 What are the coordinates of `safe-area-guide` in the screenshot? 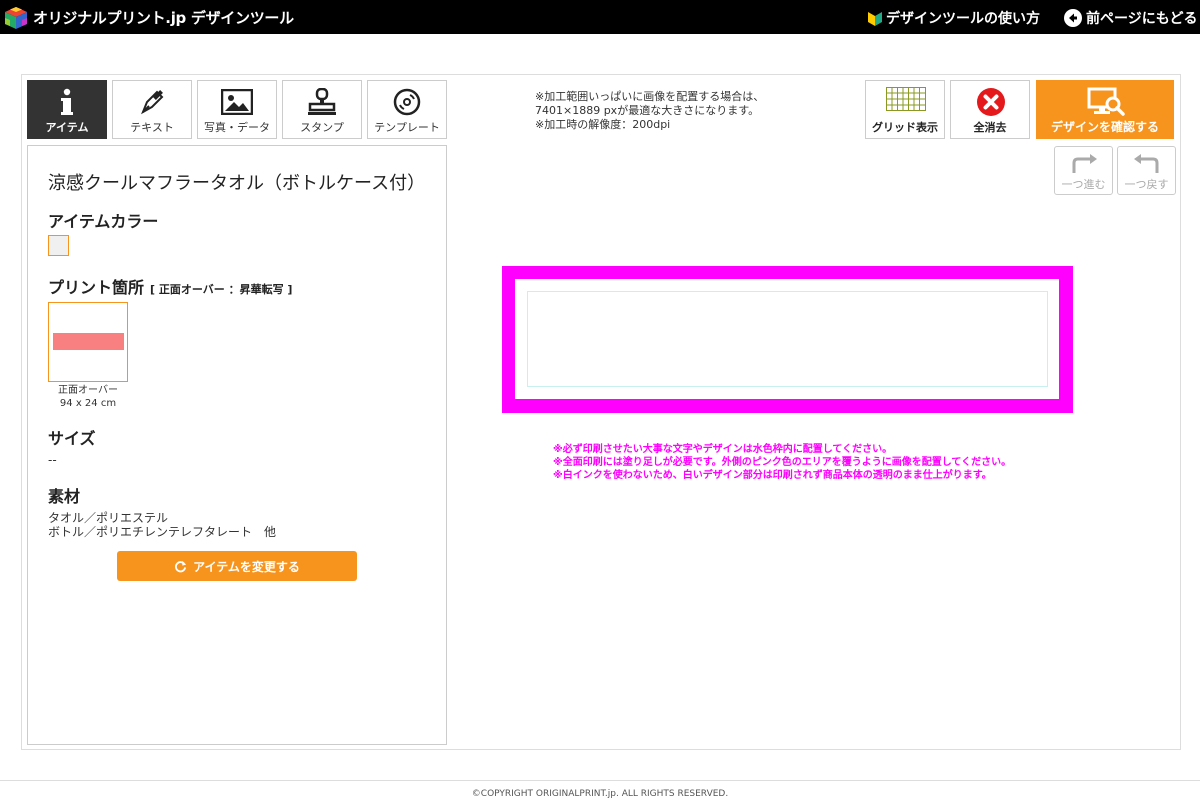 It's located at (787, 339).